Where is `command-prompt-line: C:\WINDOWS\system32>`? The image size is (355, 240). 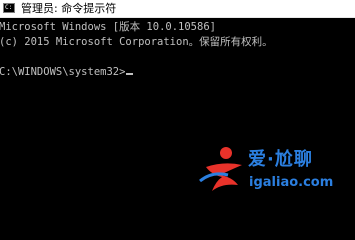
command-prompt-line: C:\WINDOWS\system32> is located at coordinates (67, 72).